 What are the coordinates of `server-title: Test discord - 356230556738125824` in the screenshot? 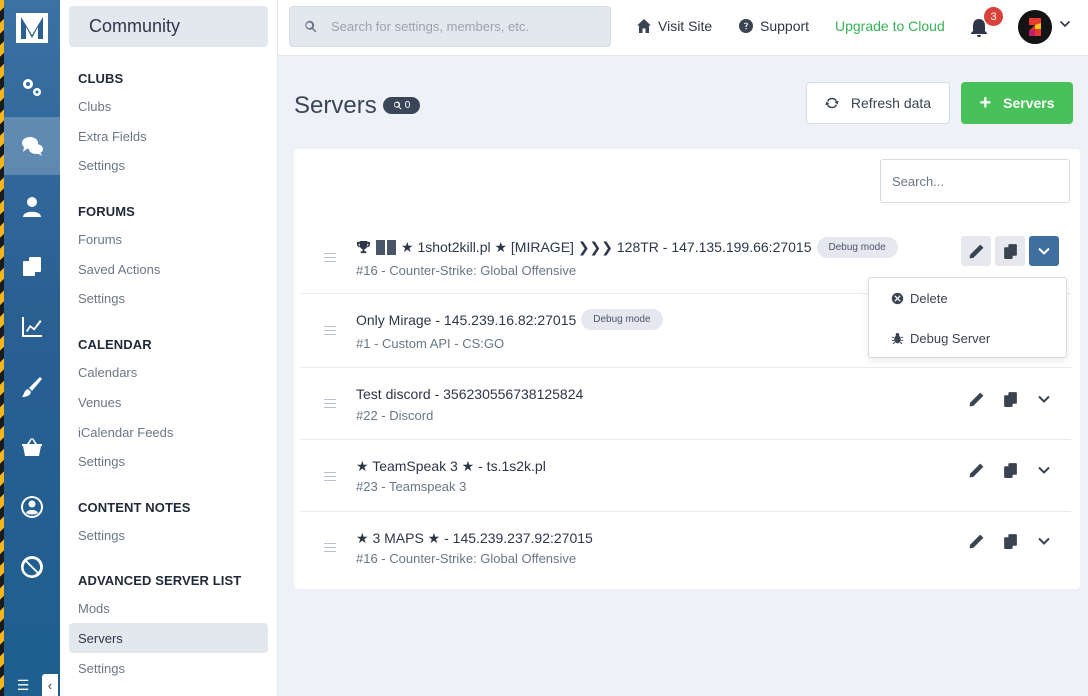 It's located at (469, 394).